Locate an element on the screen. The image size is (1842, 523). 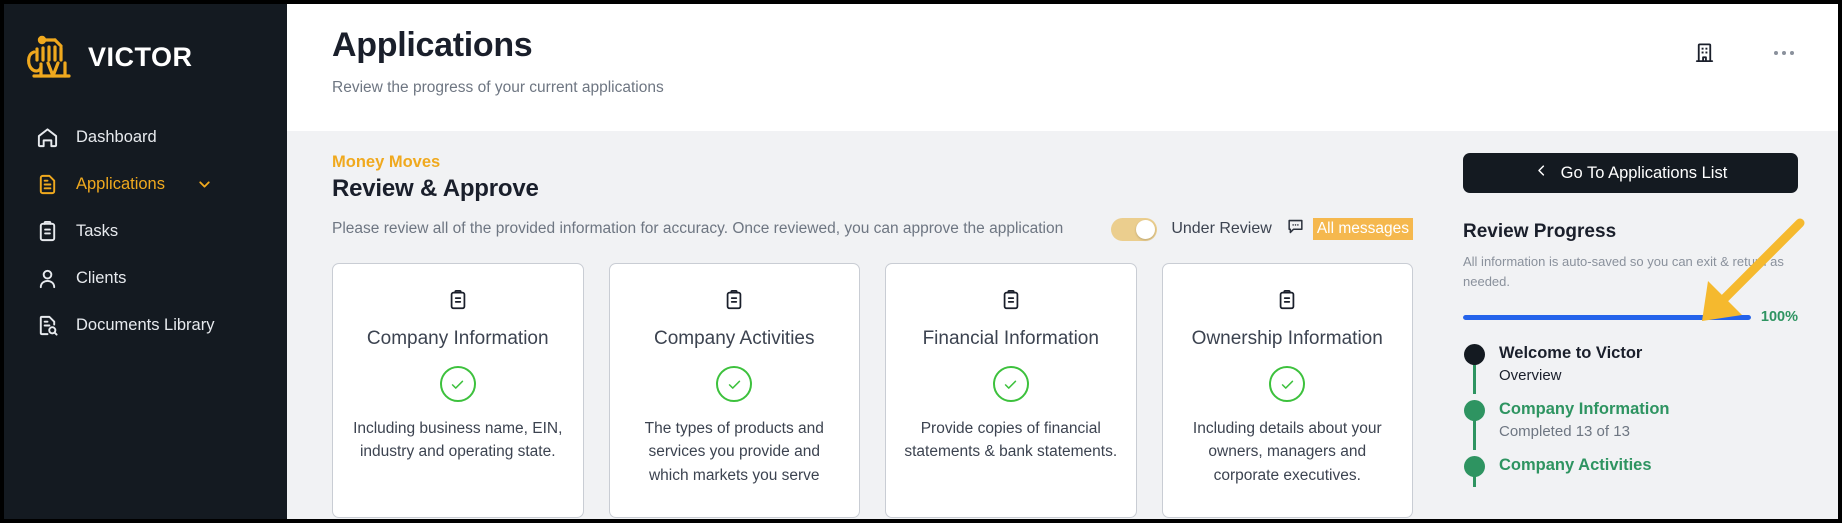
timeline-item-company-information: Company Information Completed 13 of 13 is located at coordinates (1630, 427).